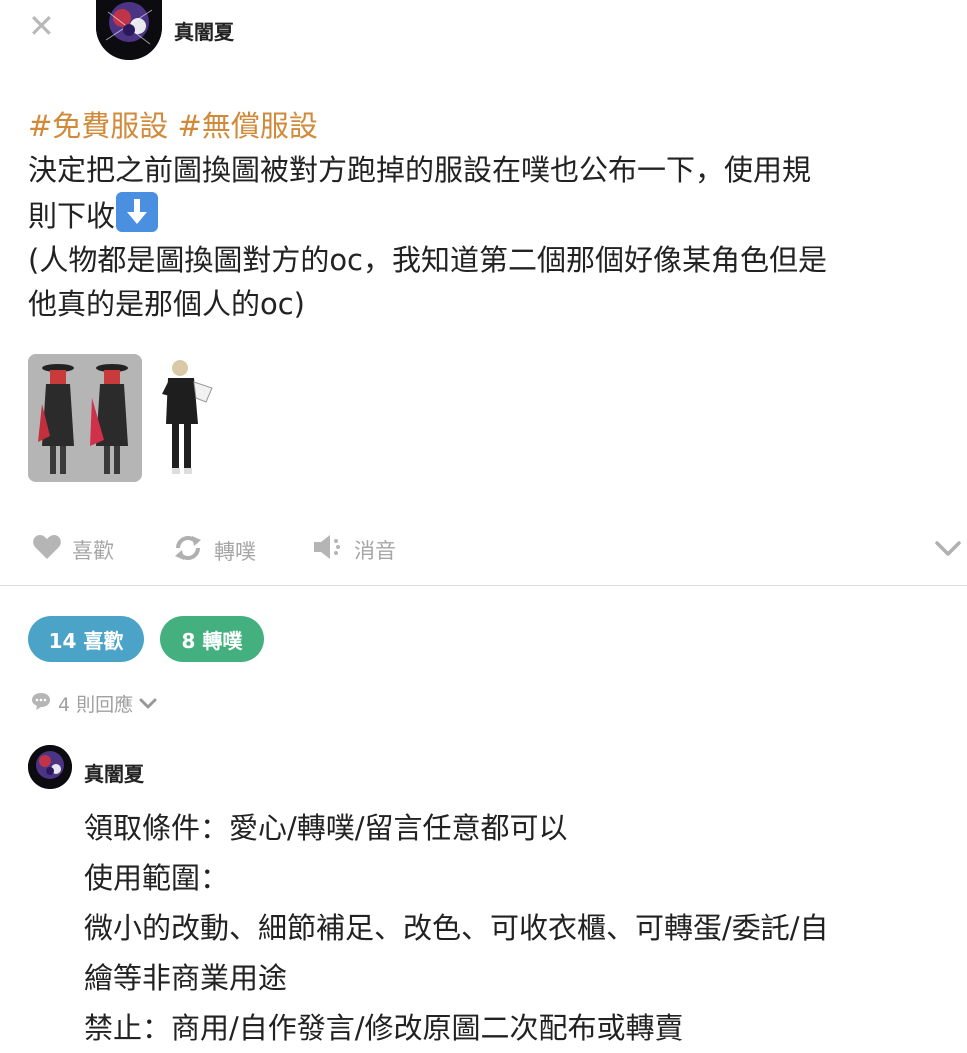  I want to click on replies-toggle: 4 則回應, so click(93, 703).